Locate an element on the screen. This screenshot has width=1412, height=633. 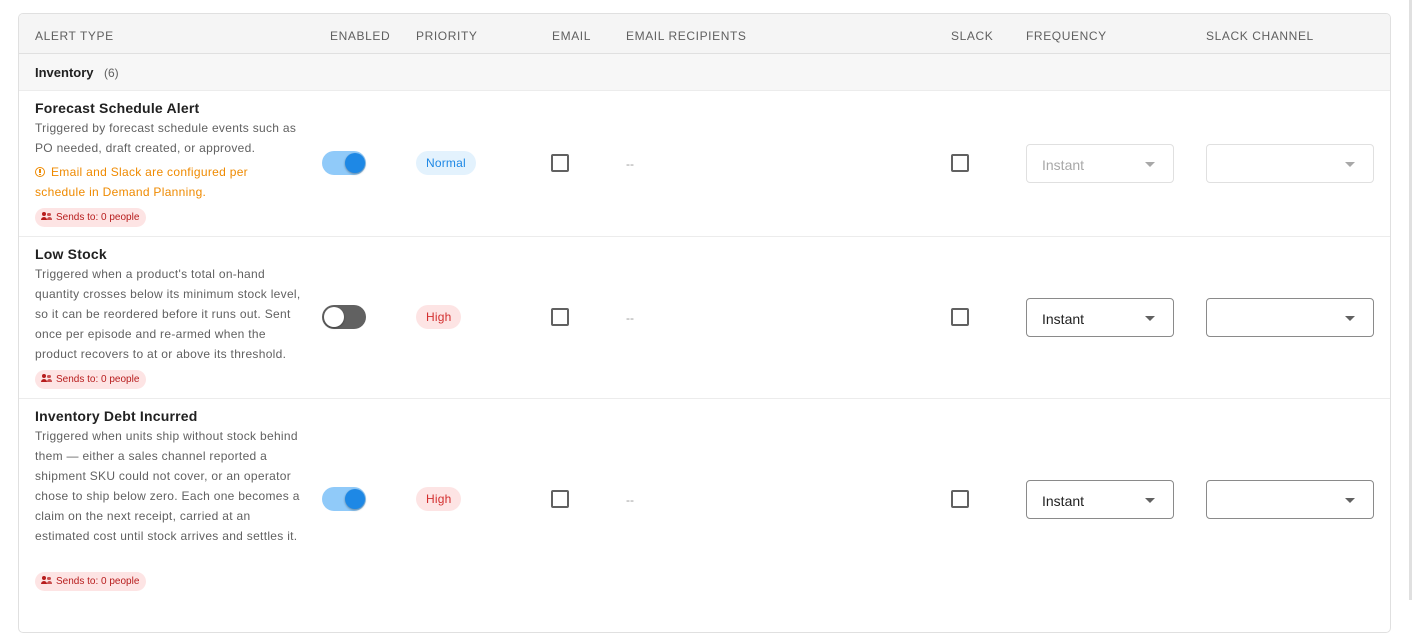
alert-title: Low Stock is located at coordinates (71, 254).